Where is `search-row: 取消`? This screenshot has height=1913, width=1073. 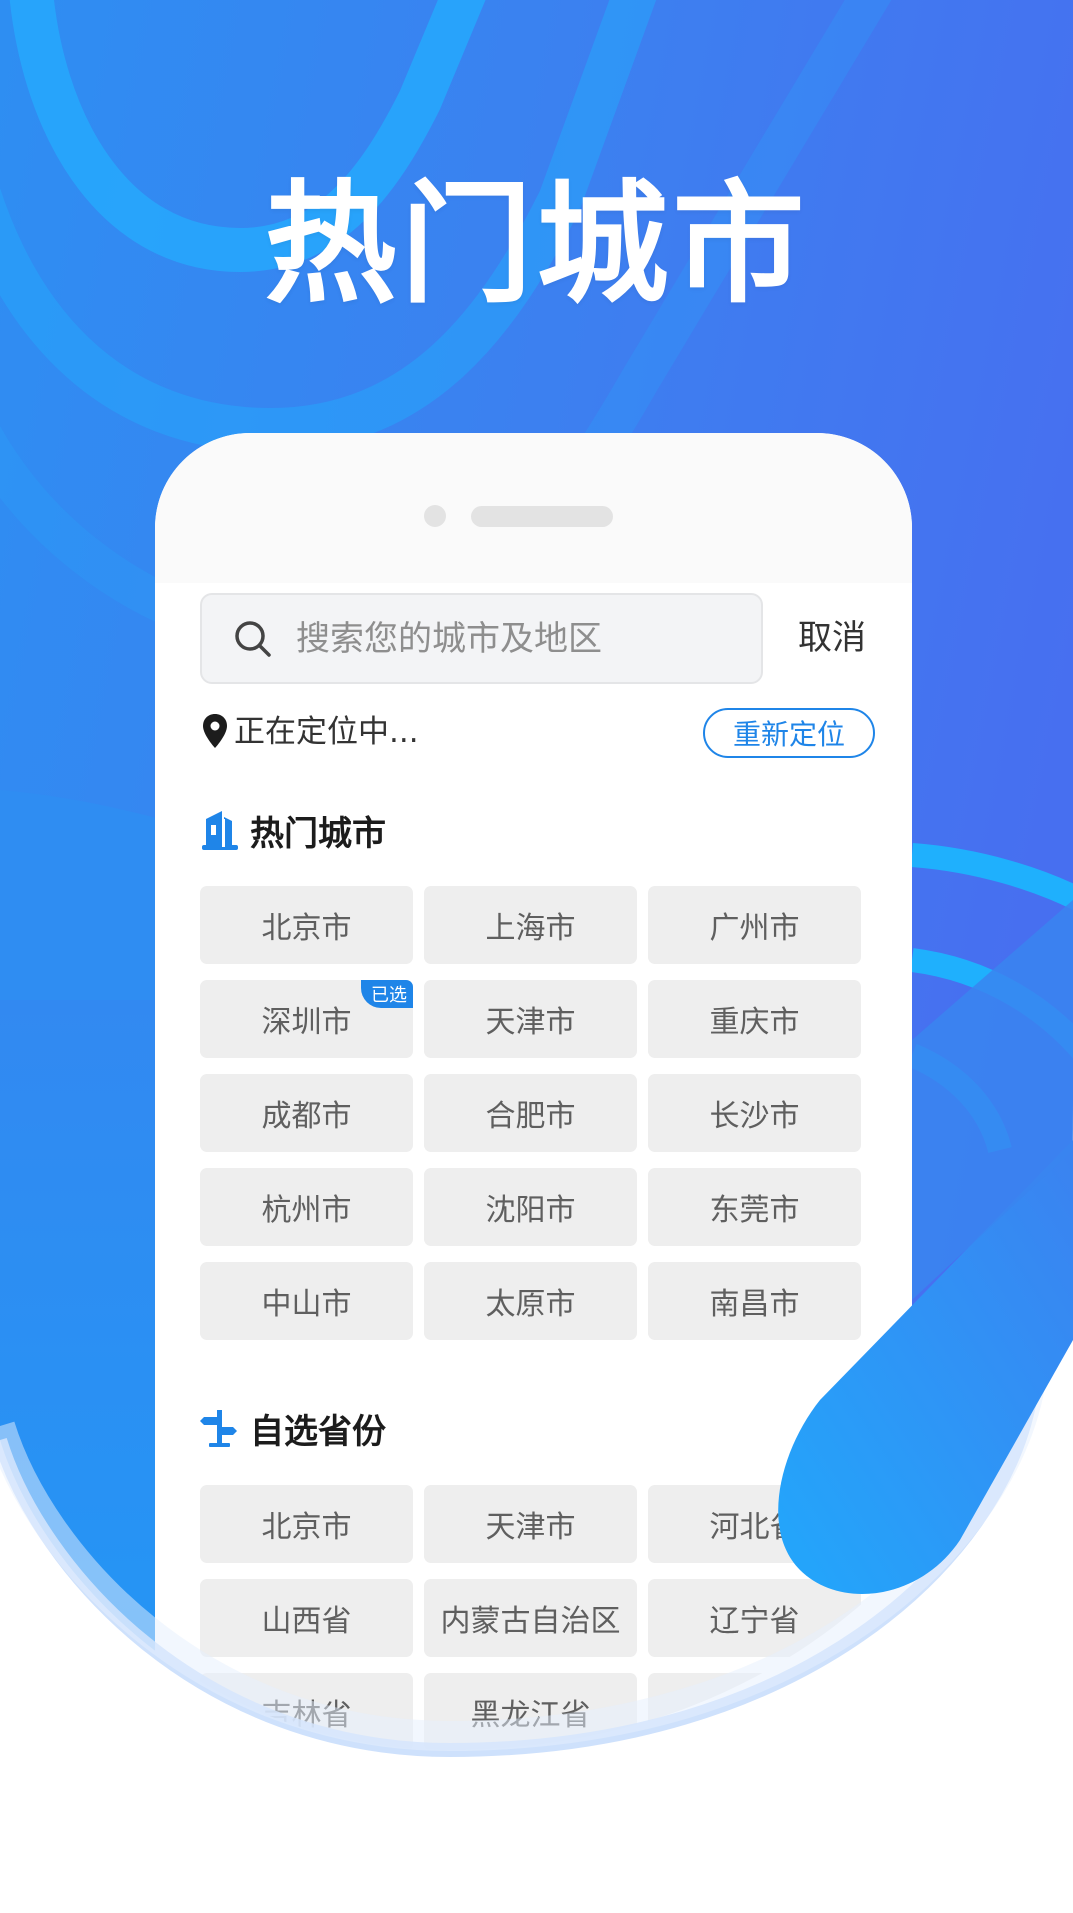 search-row: 取消 is located at coordinates (535, 639).